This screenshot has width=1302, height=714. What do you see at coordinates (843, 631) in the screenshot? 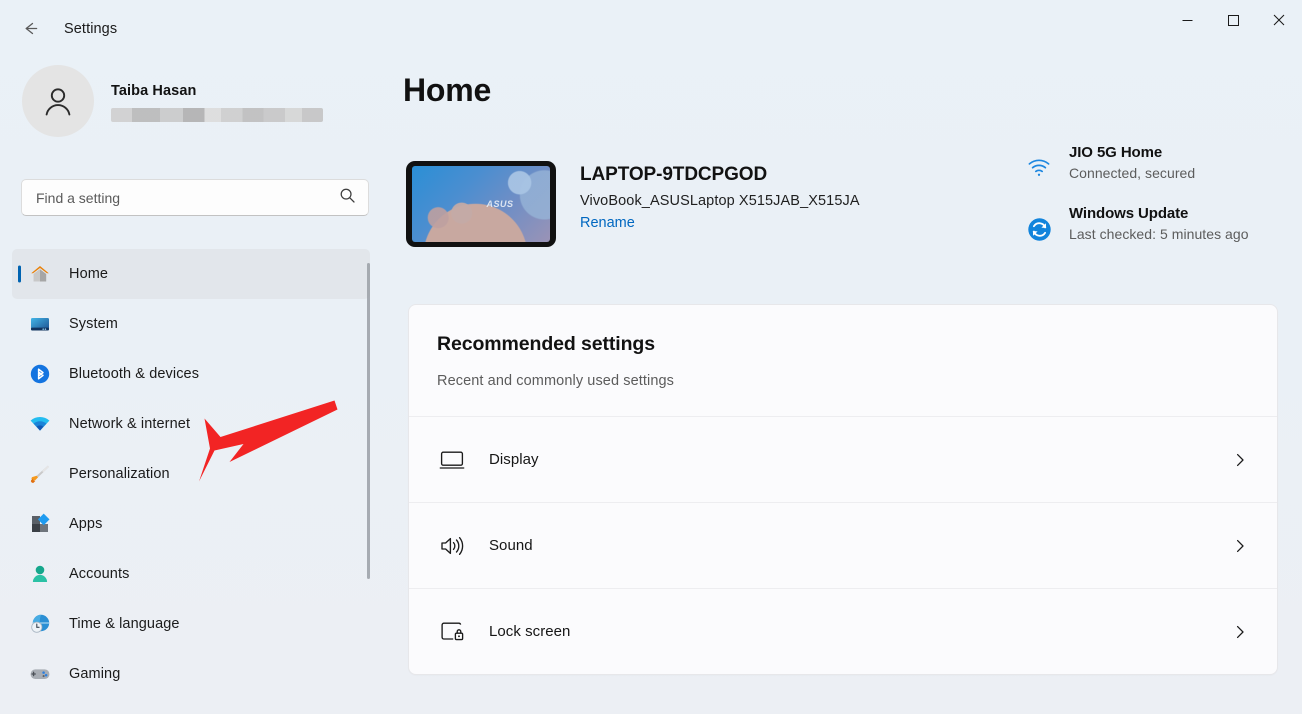
I see `recommended-row-lock-screen: Lock screen` at bounding box center [843, 631].